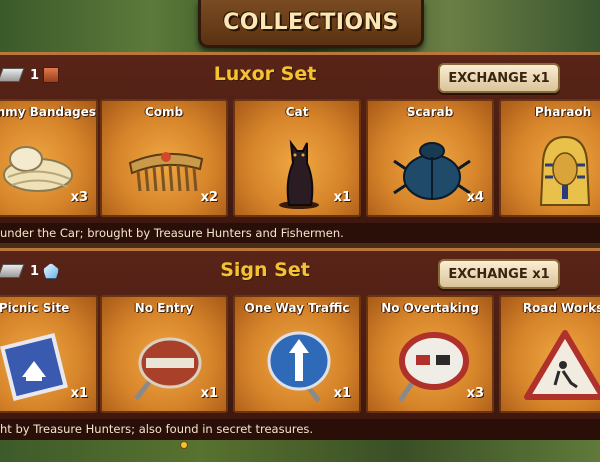 This screenshot has height=462, width=600. Describe the element at coordinates (265, 270) in the screenshot. I see `set-title: Sign Set` at that location.